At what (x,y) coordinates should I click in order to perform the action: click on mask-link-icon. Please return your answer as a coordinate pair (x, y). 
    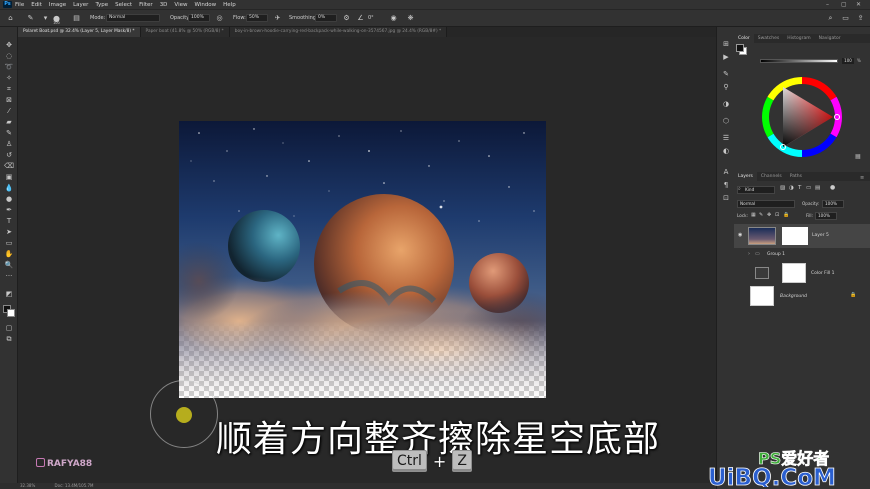
    Looking at the image, I should click on (779, 236).